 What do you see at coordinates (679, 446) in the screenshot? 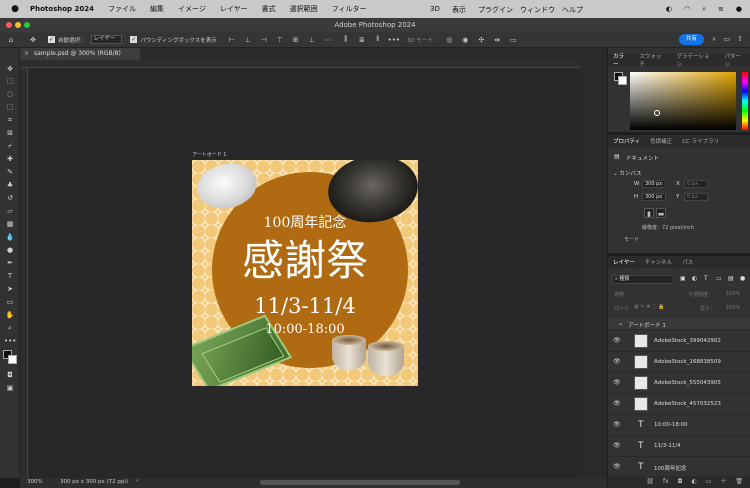
I see `layer-row: 👁 T 11/3-11/4` at bounding box center [679, 446].